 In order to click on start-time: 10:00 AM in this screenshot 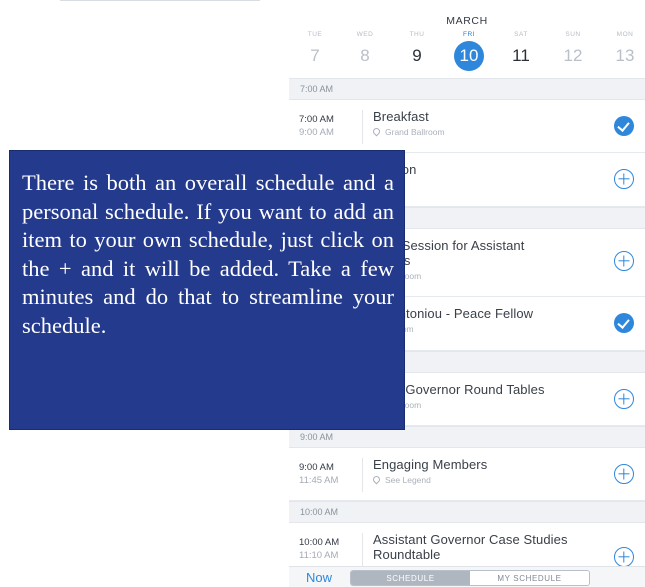, I will do `click(319, 542)`.